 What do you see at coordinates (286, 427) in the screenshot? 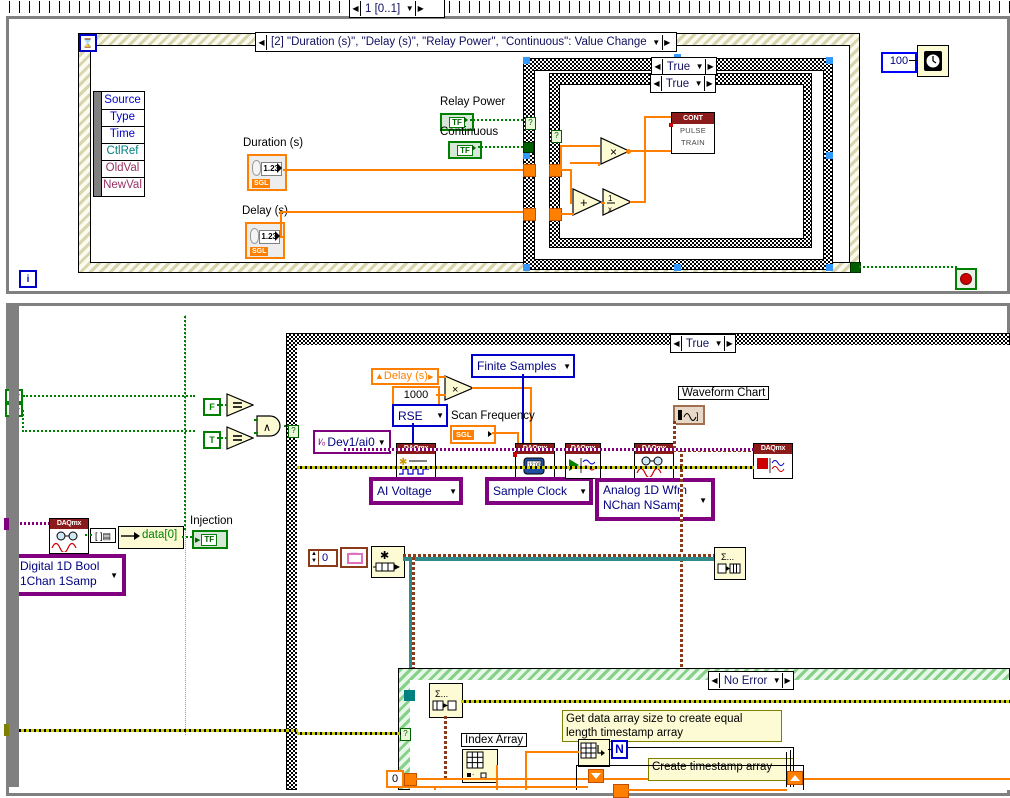
I see `wire-and-out` at bounding box center [286, 427].